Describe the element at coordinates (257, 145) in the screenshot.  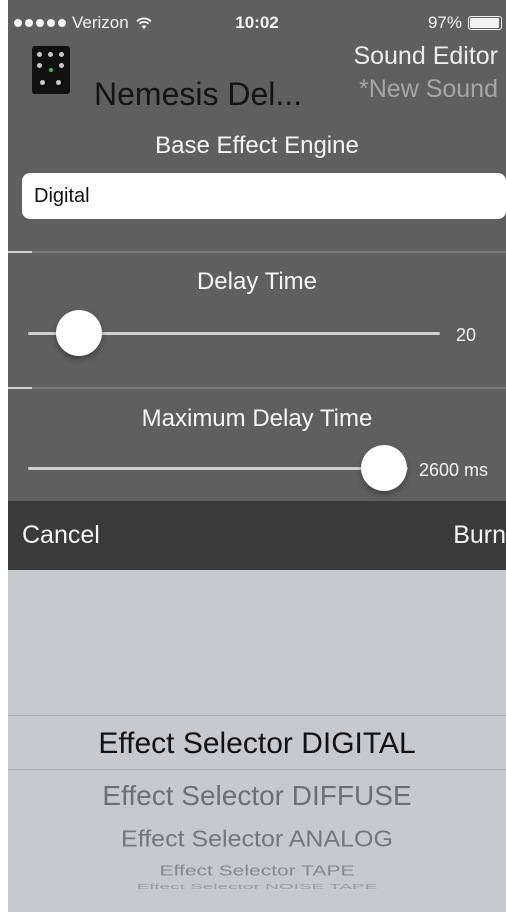
I see `base-effect-engine-label: Base Effect Engine` at that location.